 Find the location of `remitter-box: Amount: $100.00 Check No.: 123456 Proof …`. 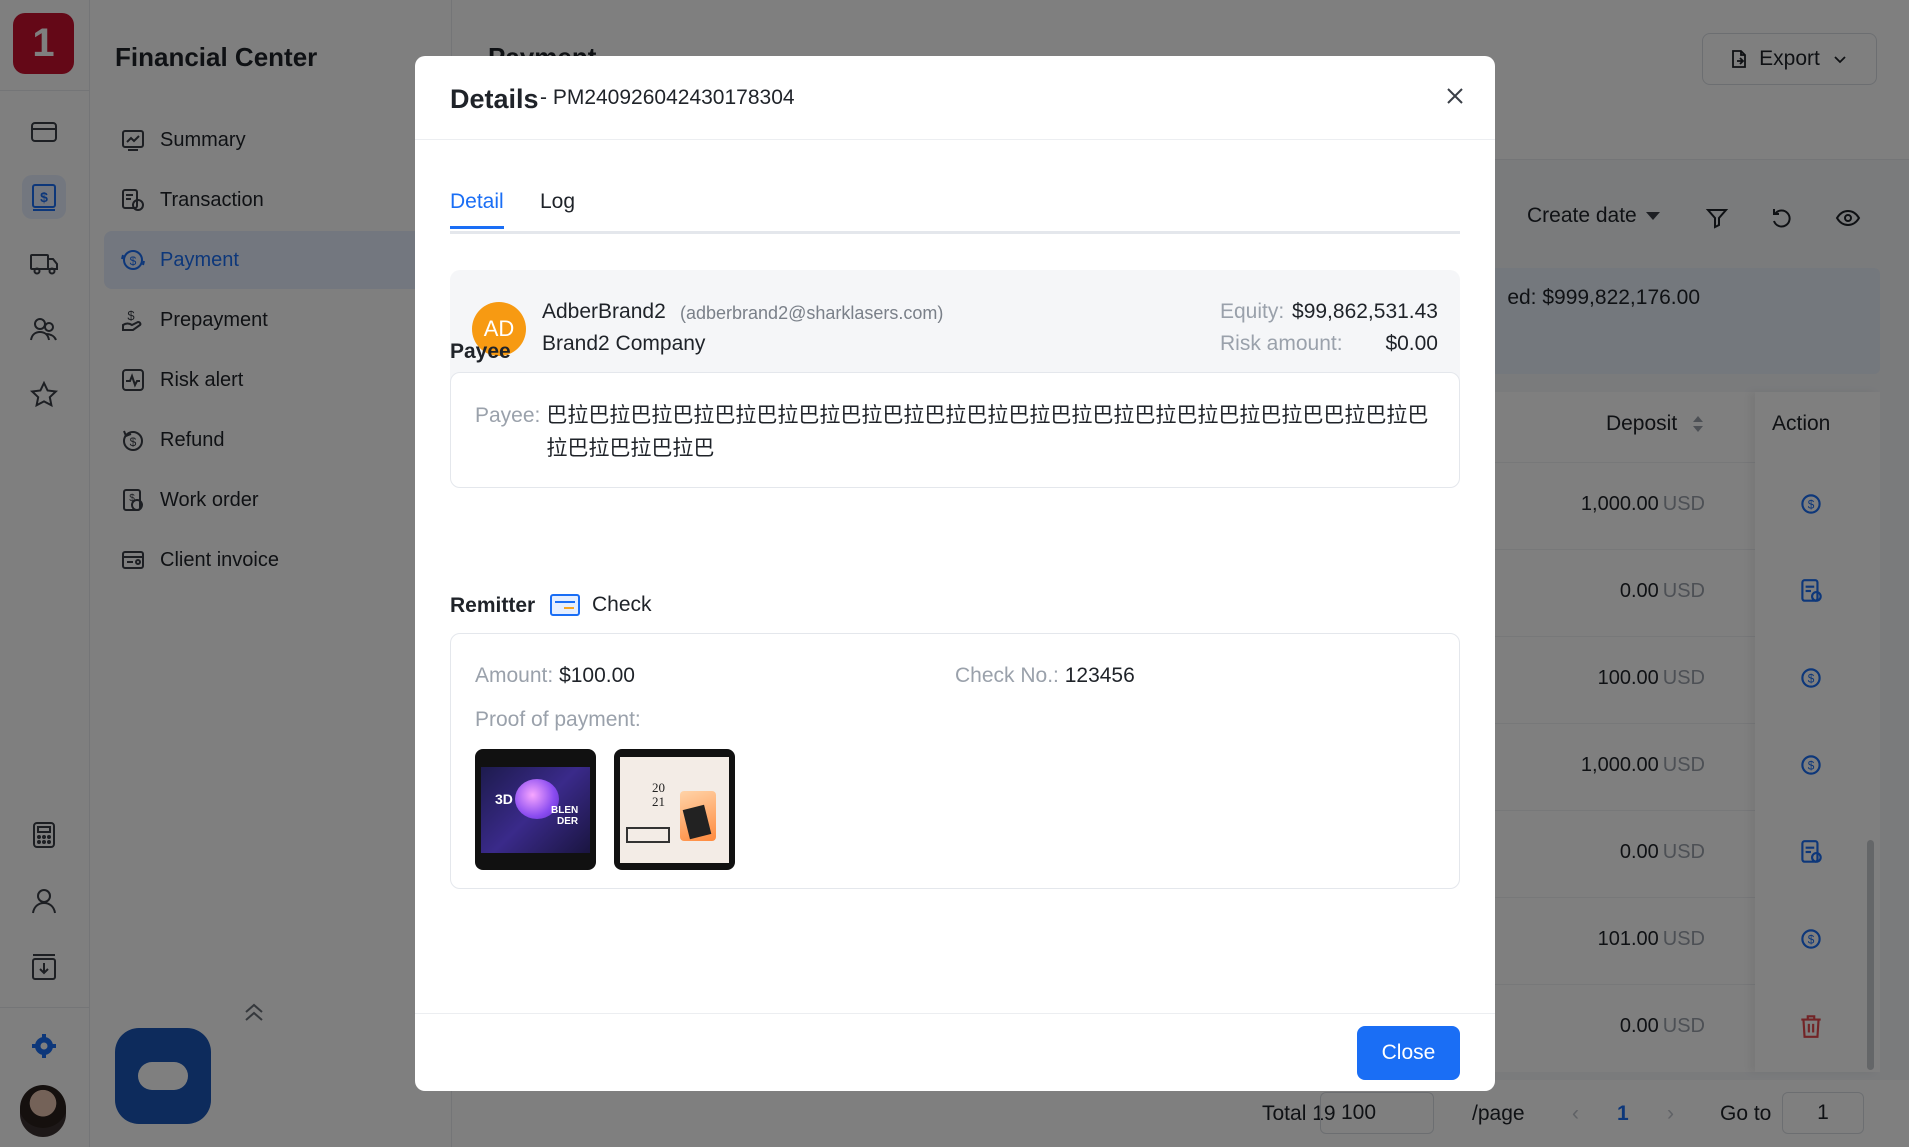

remitter-box: Amount: $100.00 Check No.: 123456 Proof … is located at coordinates (955, 761).